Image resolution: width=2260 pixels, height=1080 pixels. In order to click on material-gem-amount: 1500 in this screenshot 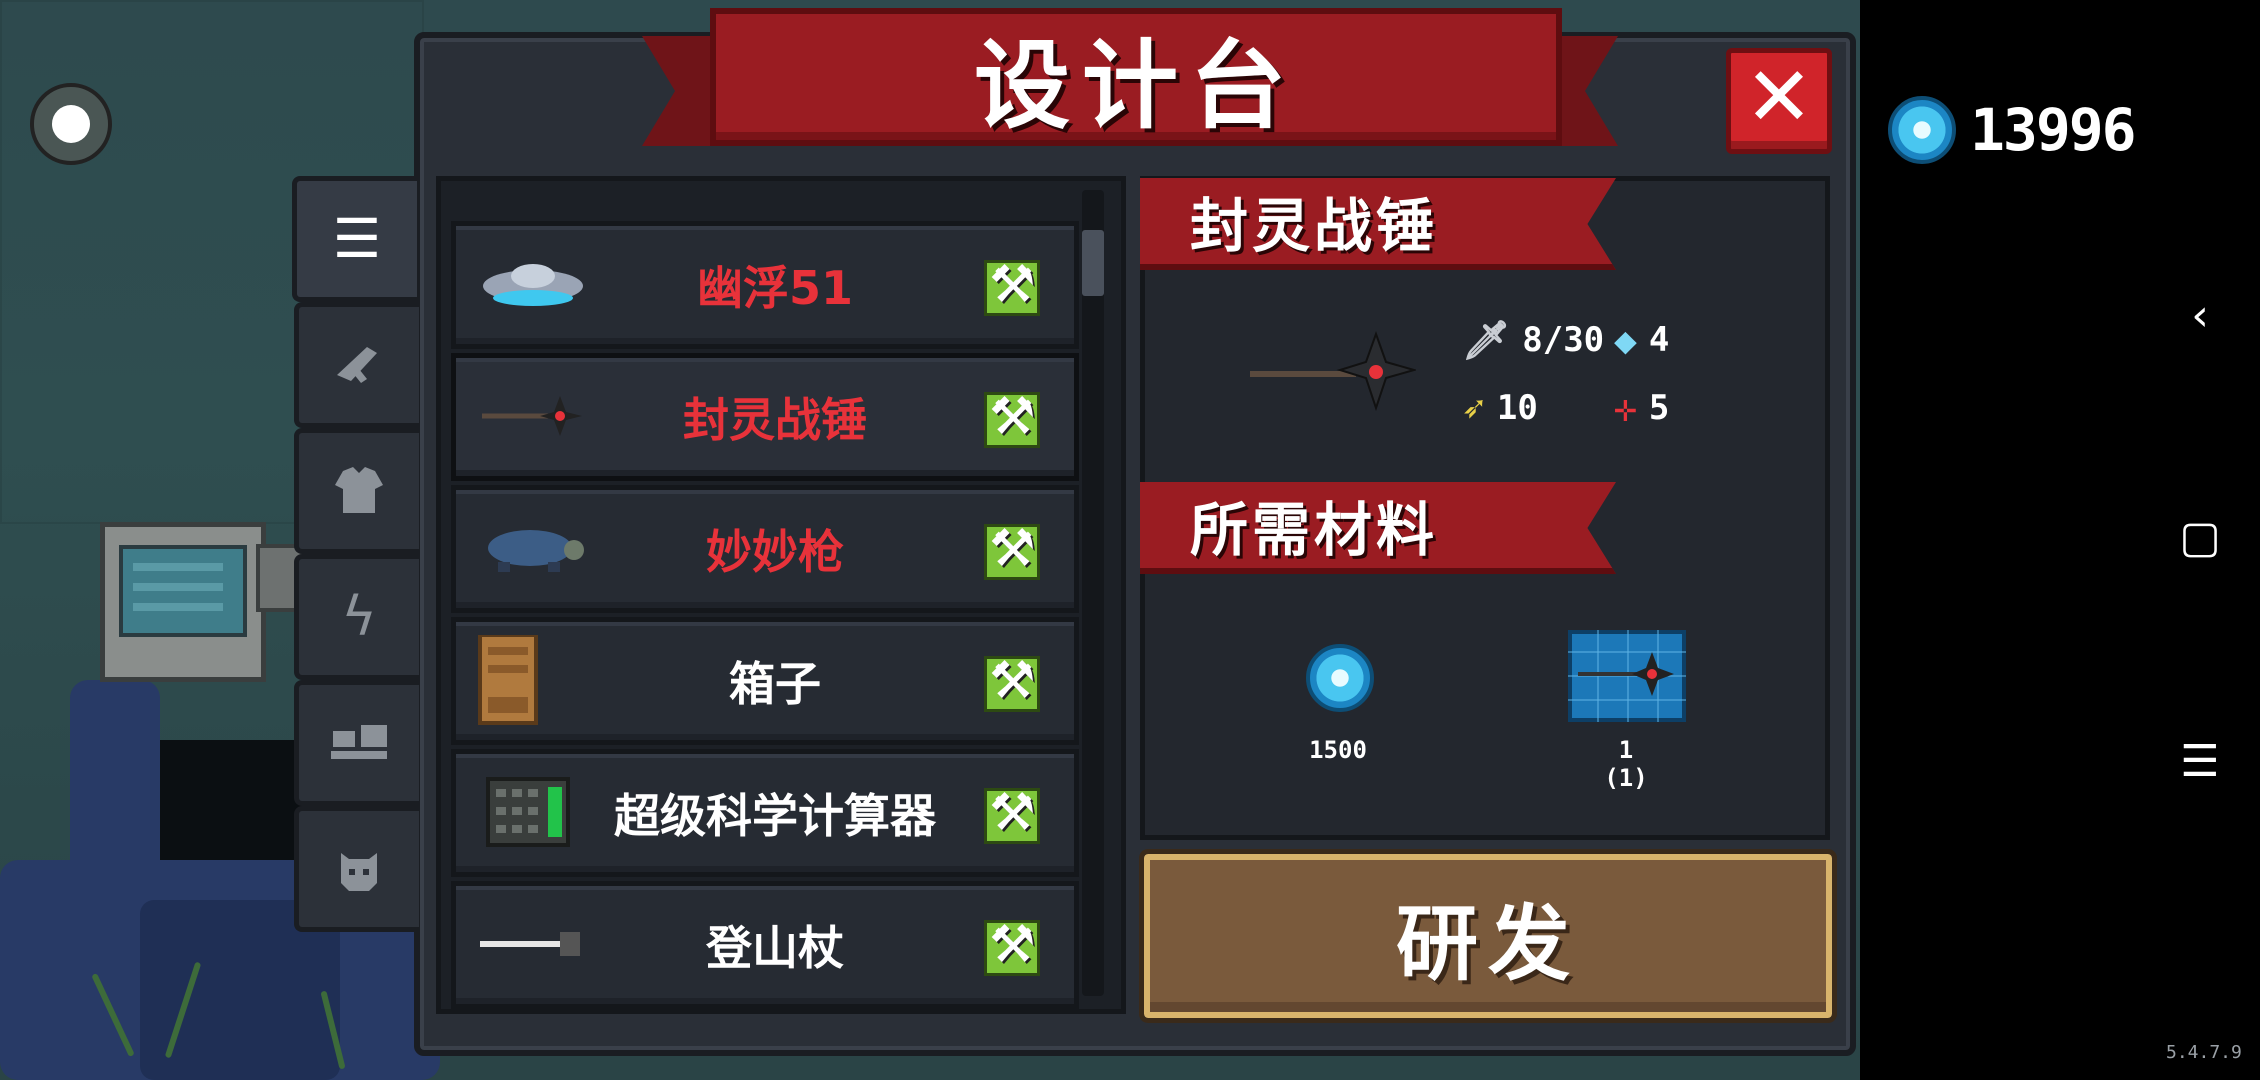, I will do `click(1338, 750)`.